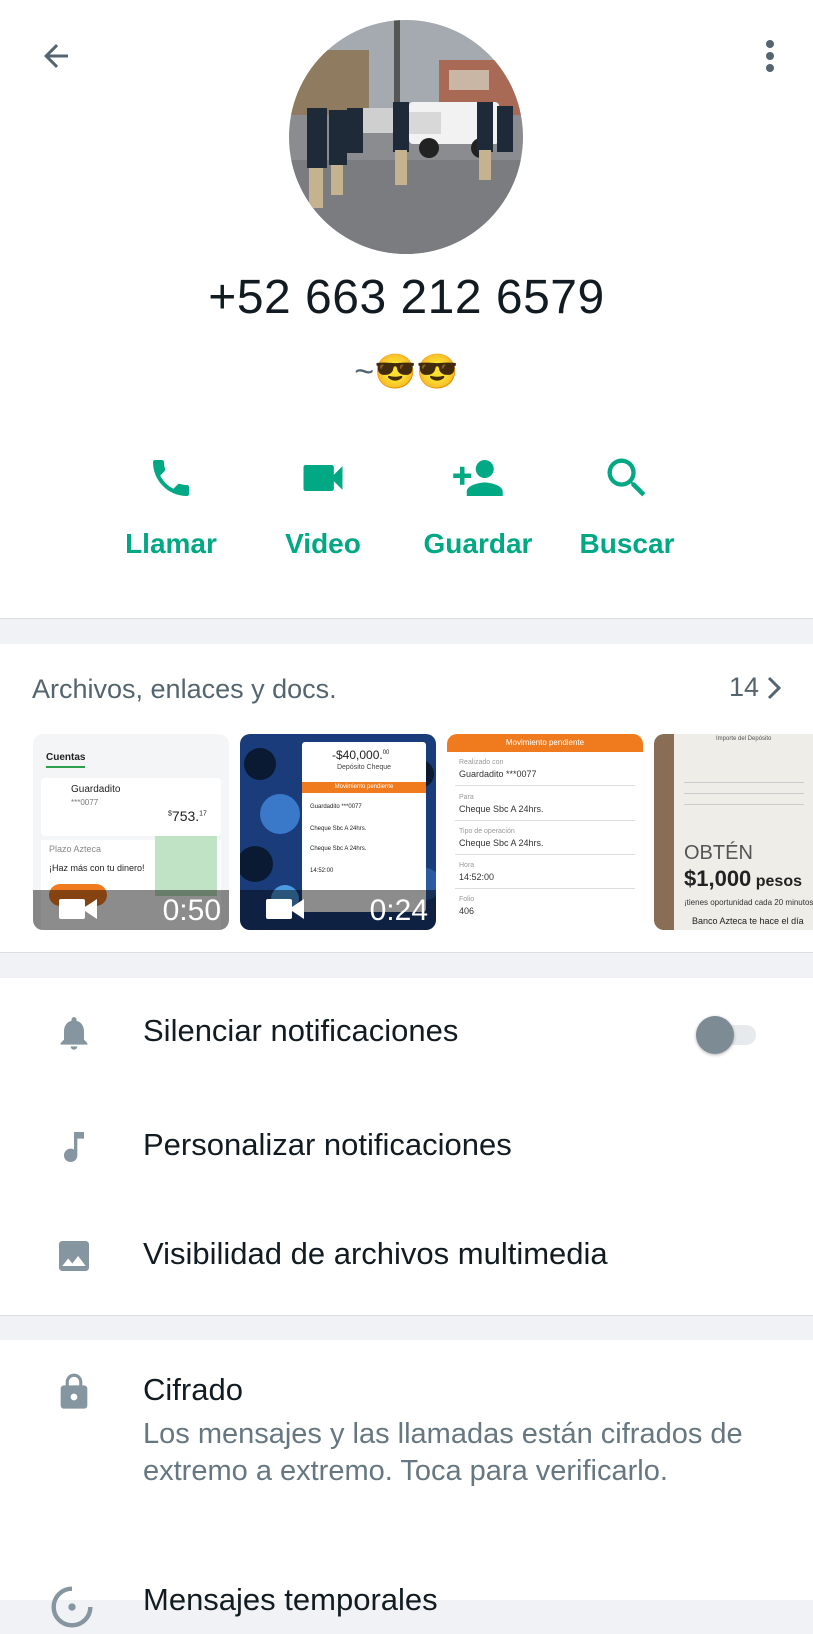  Describe the element at coordinates (626, 477) in the screenshot. I see `search-icon` at that location.